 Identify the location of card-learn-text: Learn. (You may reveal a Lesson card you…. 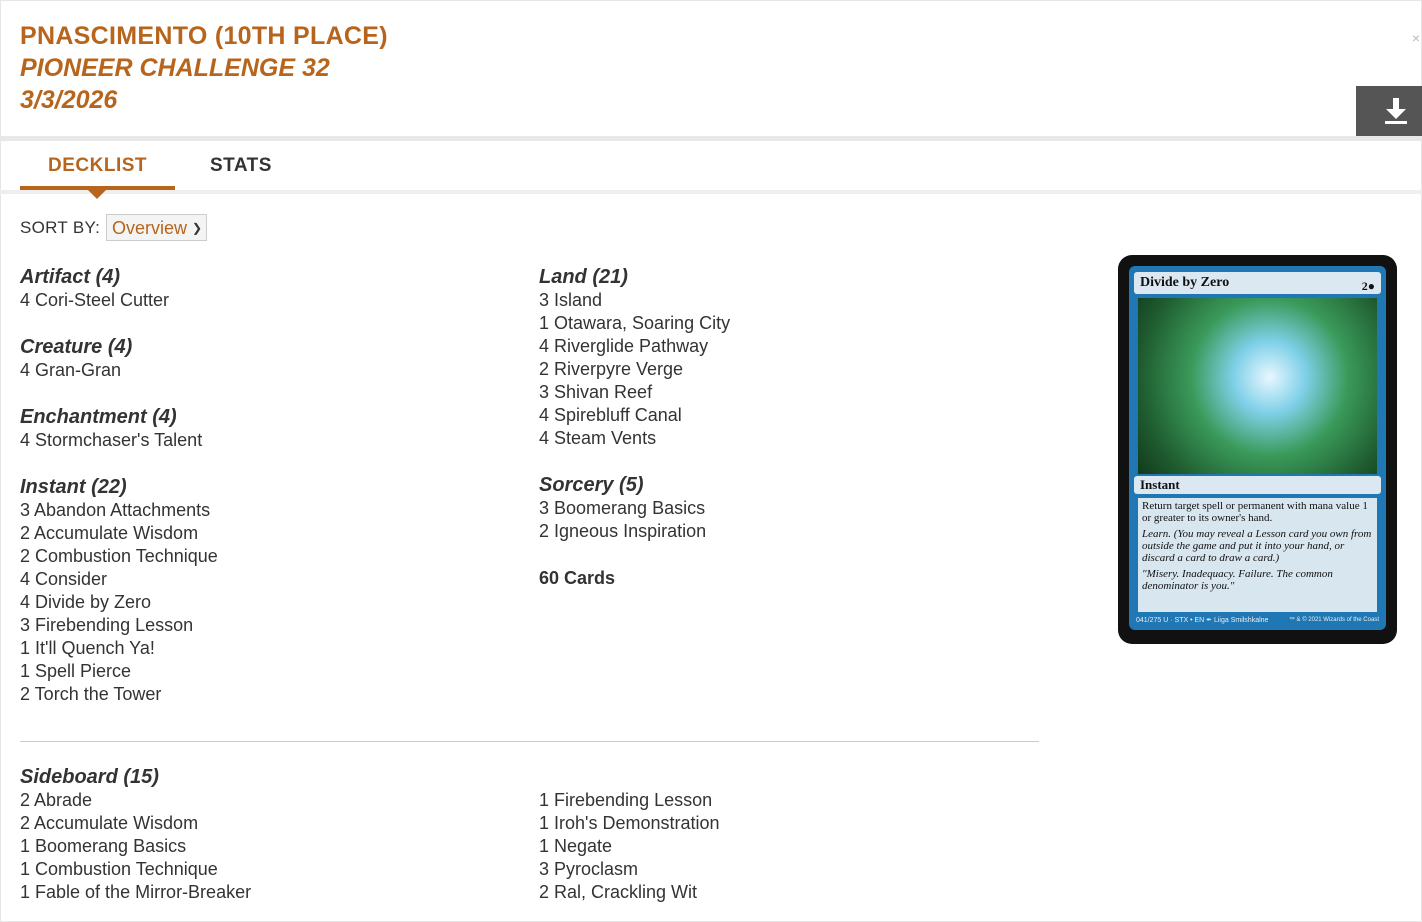
(1257, 546).